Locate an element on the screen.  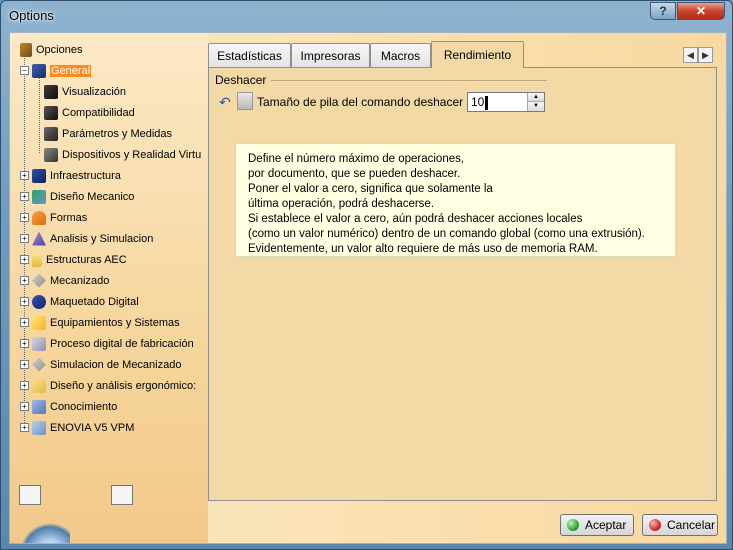
tree-item-dispositivos: Dispositivos y Realidad Virtu is located at coordinates (115, 154).